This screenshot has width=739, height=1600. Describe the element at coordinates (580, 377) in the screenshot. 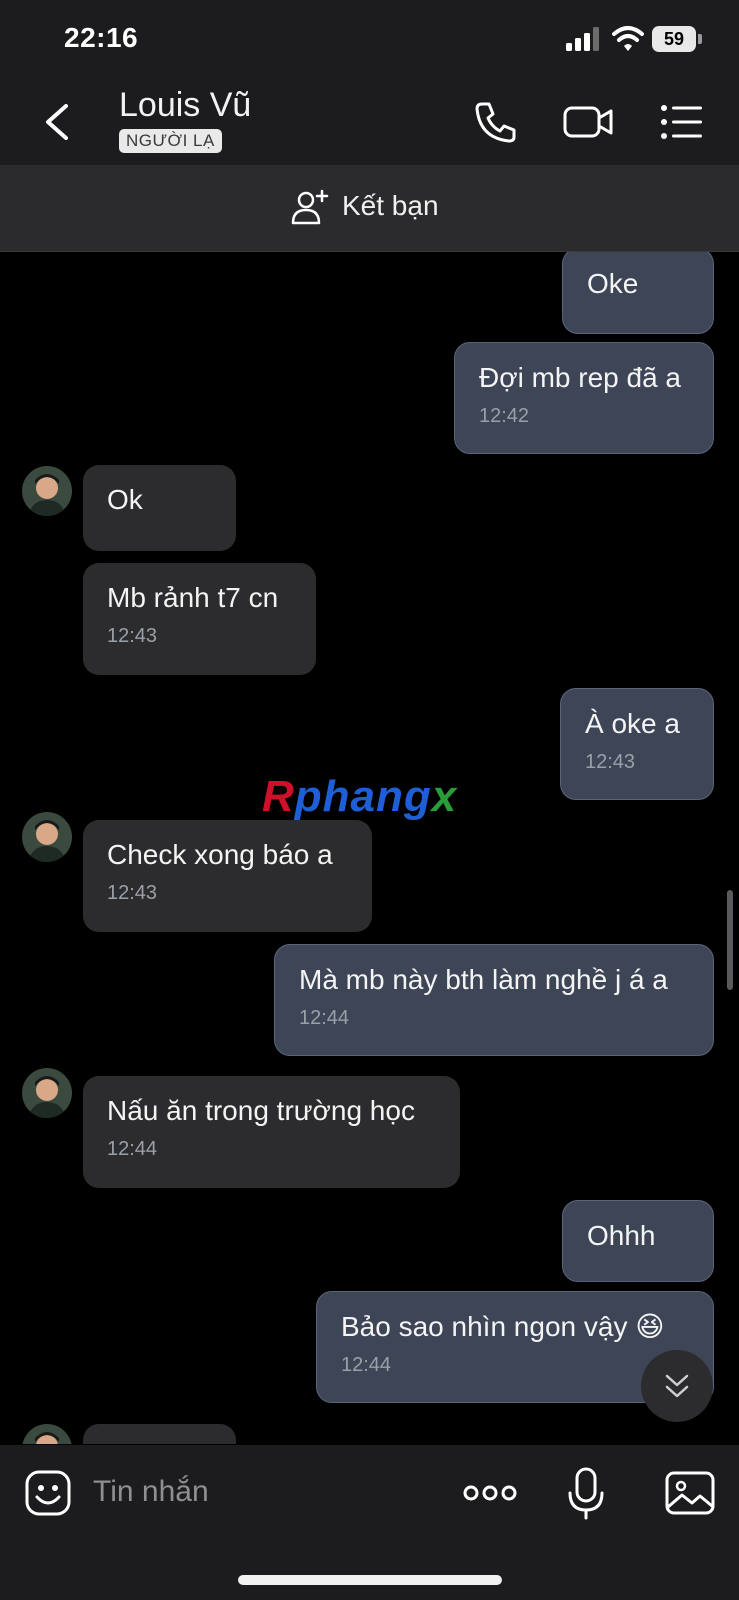

I see `message-text: Đợi mb rep đã a` at that location.